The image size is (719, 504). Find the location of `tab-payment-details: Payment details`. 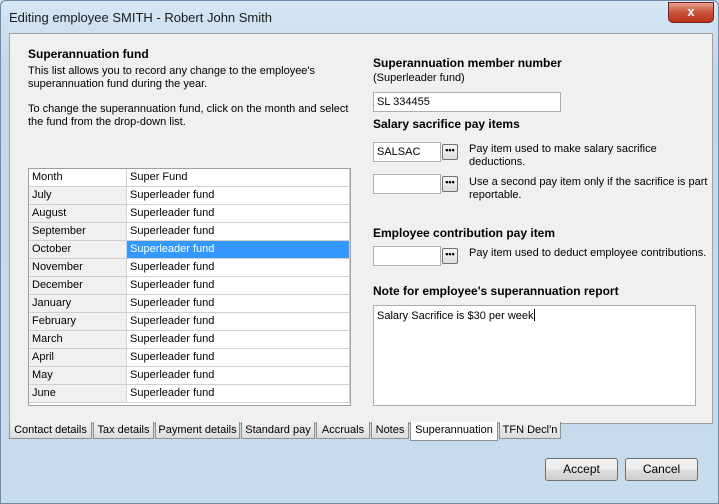

tab-payment-details: Payment details is located at coordinates (197, 430).